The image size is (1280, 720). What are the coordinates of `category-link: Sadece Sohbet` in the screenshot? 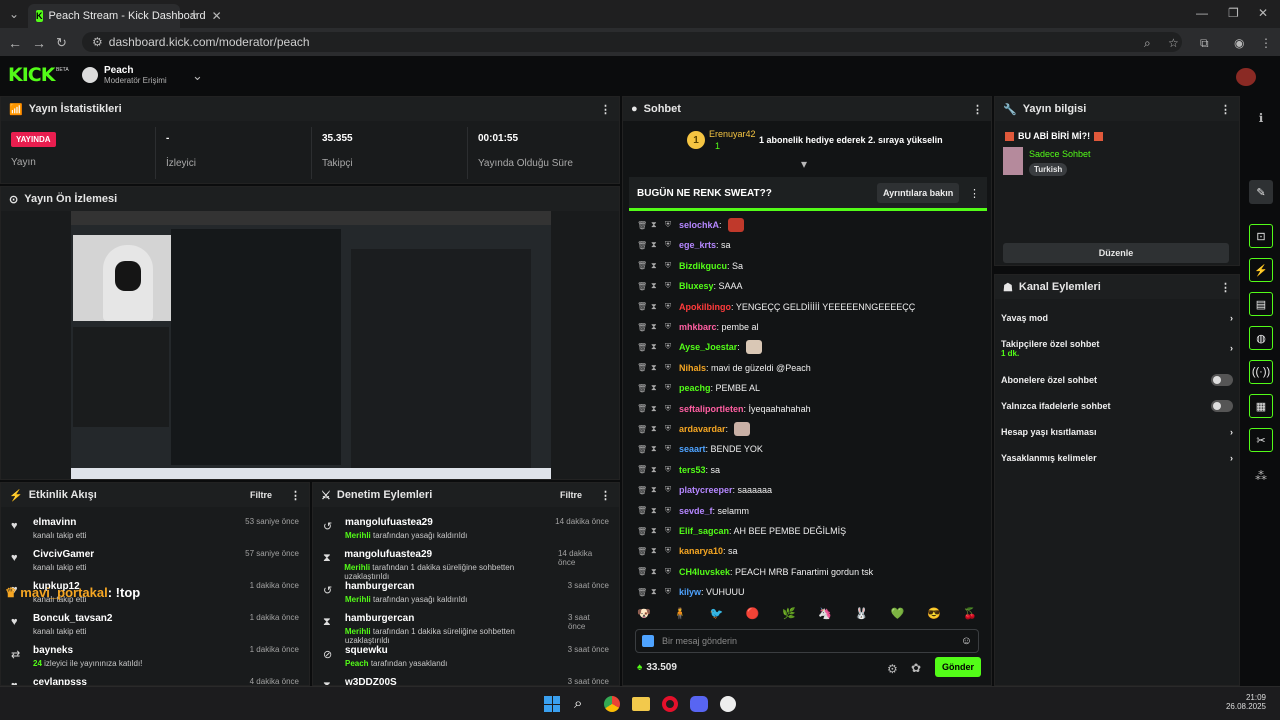 It's located at (1060, 154).